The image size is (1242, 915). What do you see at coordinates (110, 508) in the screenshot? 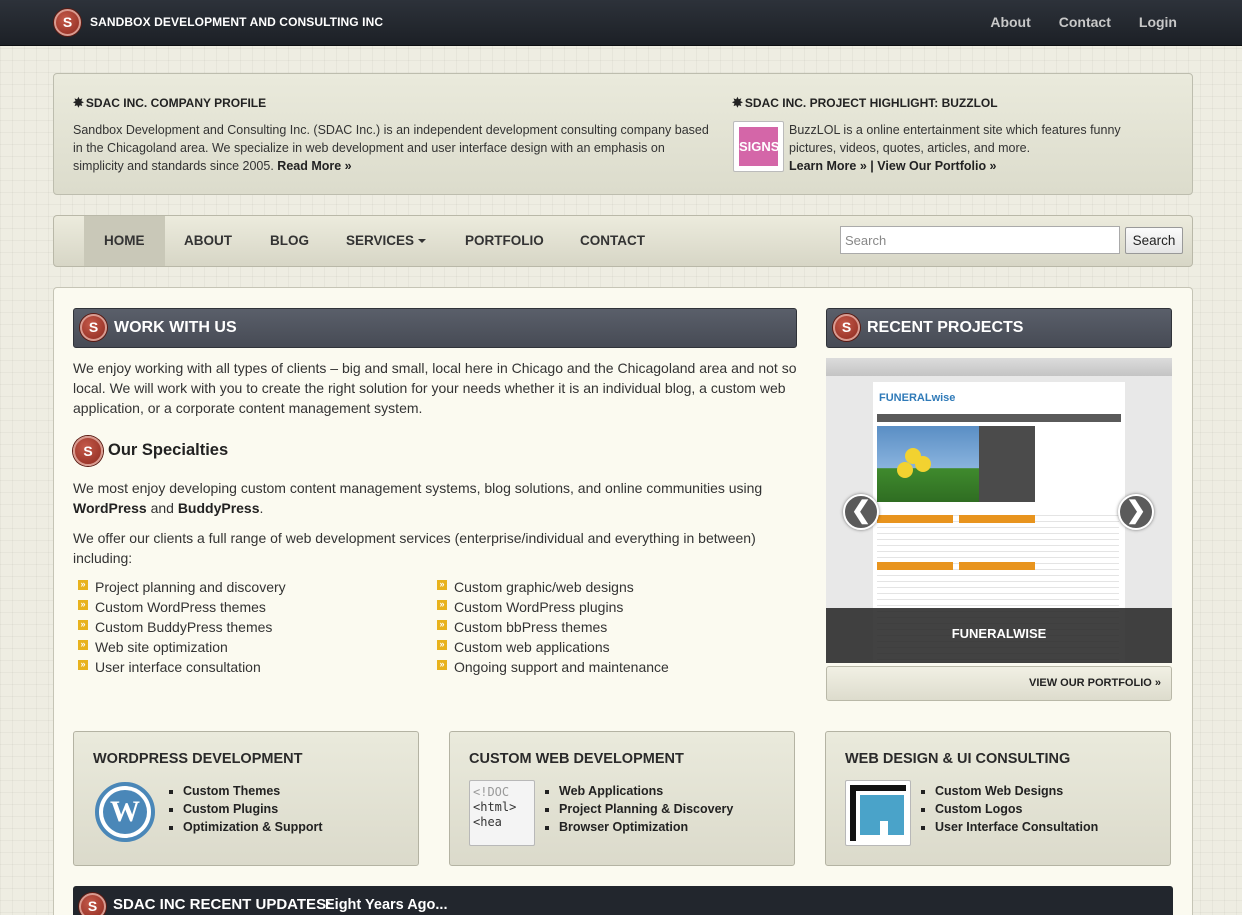
I see `wordpress-text: WordPress` at bounding box center [110, 508].